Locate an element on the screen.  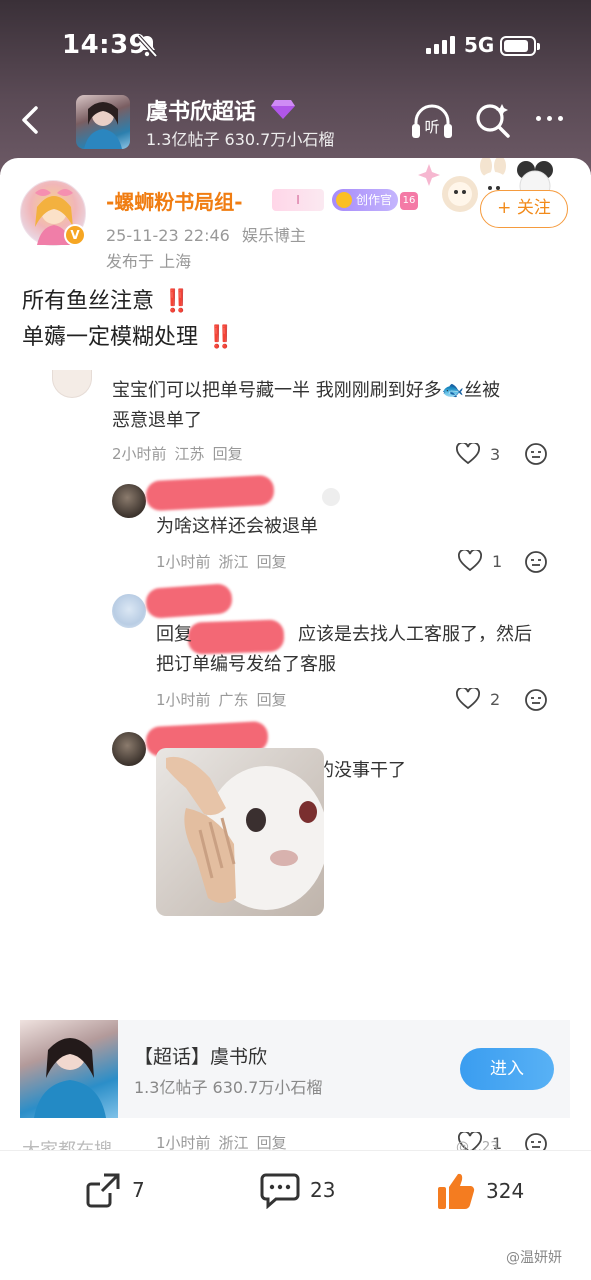
comment-count: 23 is located at coordinates (323, 1190).